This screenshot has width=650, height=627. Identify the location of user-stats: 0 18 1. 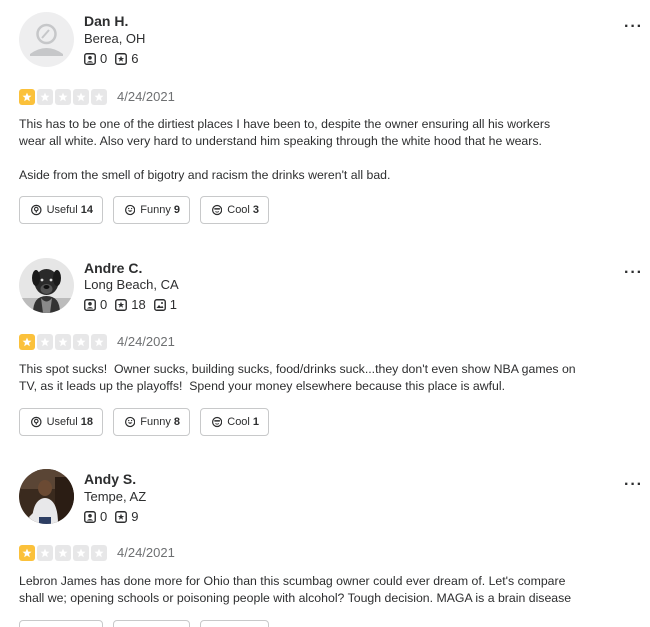
(134, 305).